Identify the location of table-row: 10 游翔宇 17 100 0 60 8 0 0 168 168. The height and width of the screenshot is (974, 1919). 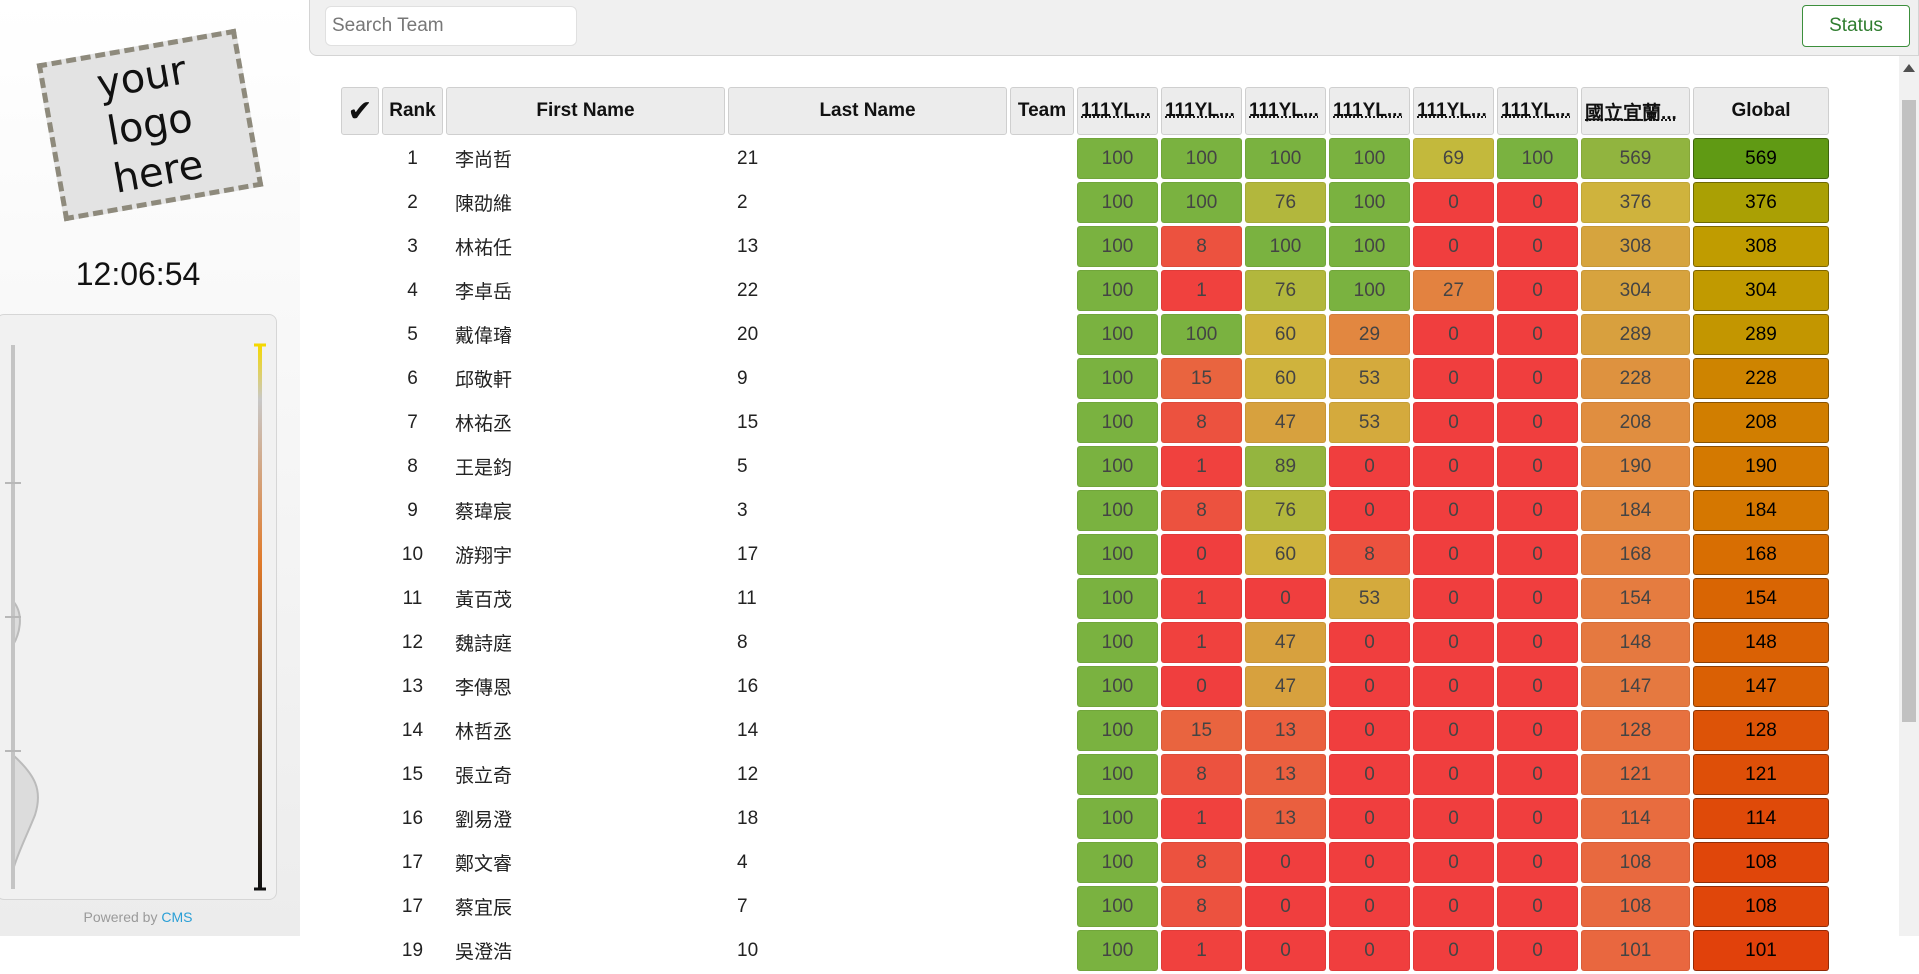
(1085, 554).